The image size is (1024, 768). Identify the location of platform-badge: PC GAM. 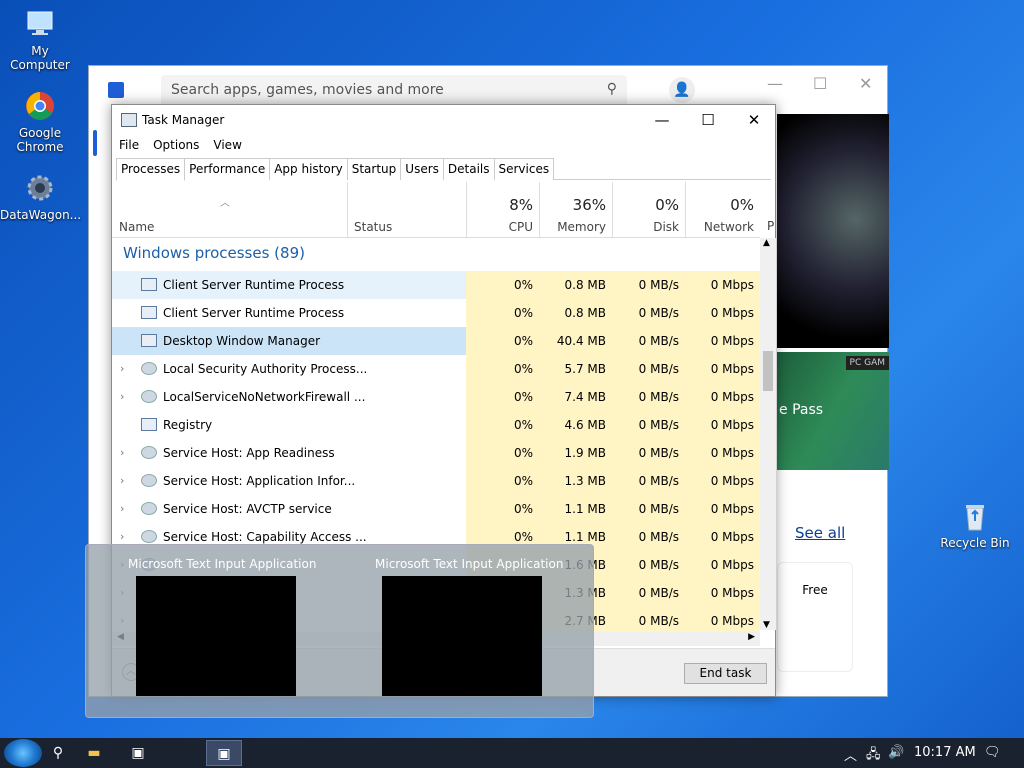
(867, 363).